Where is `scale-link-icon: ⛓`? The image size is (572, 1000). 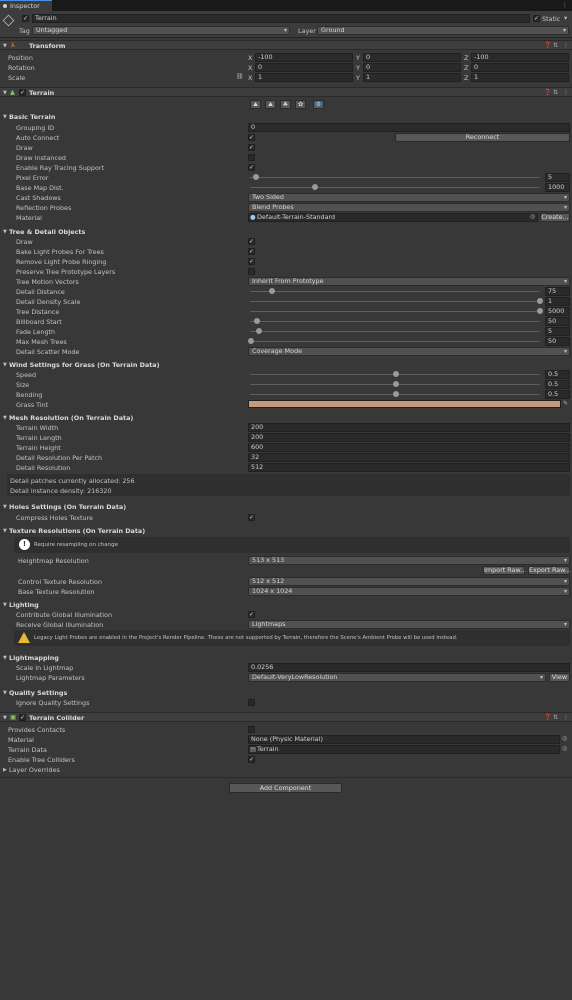
scale-link-icon: ⛓ is located at coordinates (240, 76).